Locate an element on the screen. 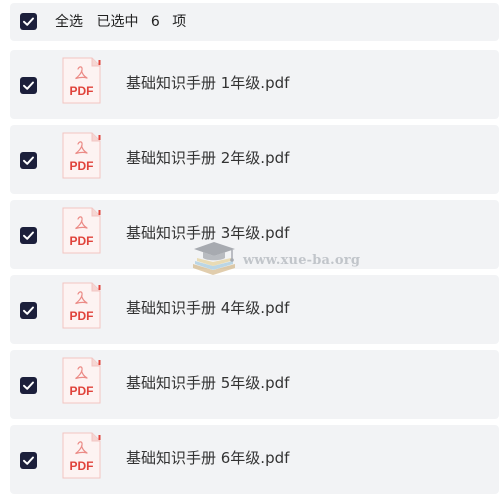 The height and width of the screenshot is (496, 499). file-name: 基础知识手册 4年级.pdf is located at coordinates (207, 308).